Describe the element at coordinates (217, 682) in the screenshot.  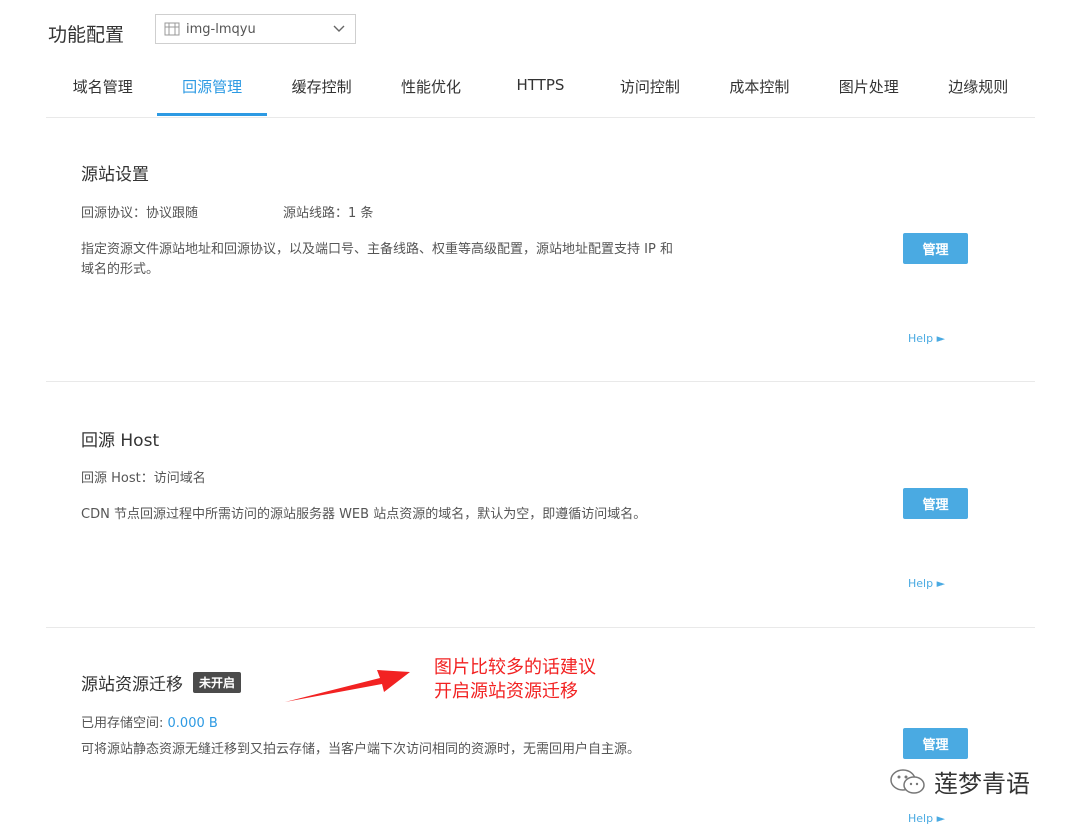
I see `status-badge: 未开启` at that location.